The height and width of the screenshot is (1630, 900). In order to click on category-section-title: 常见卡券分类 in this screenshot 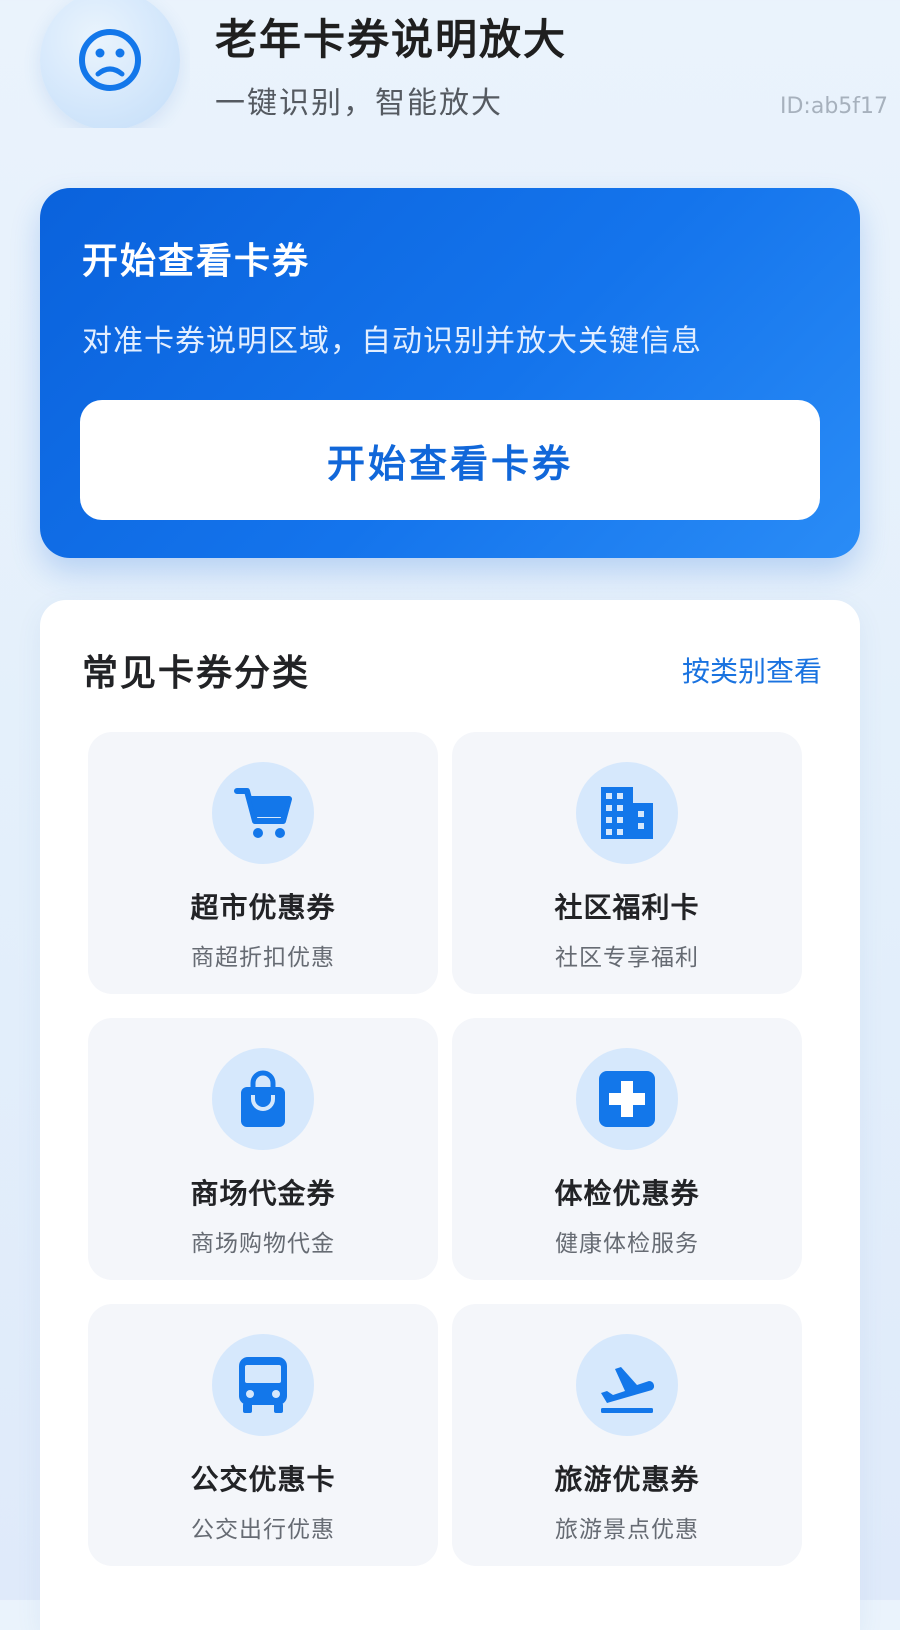, I will do `click(196, 673)`.